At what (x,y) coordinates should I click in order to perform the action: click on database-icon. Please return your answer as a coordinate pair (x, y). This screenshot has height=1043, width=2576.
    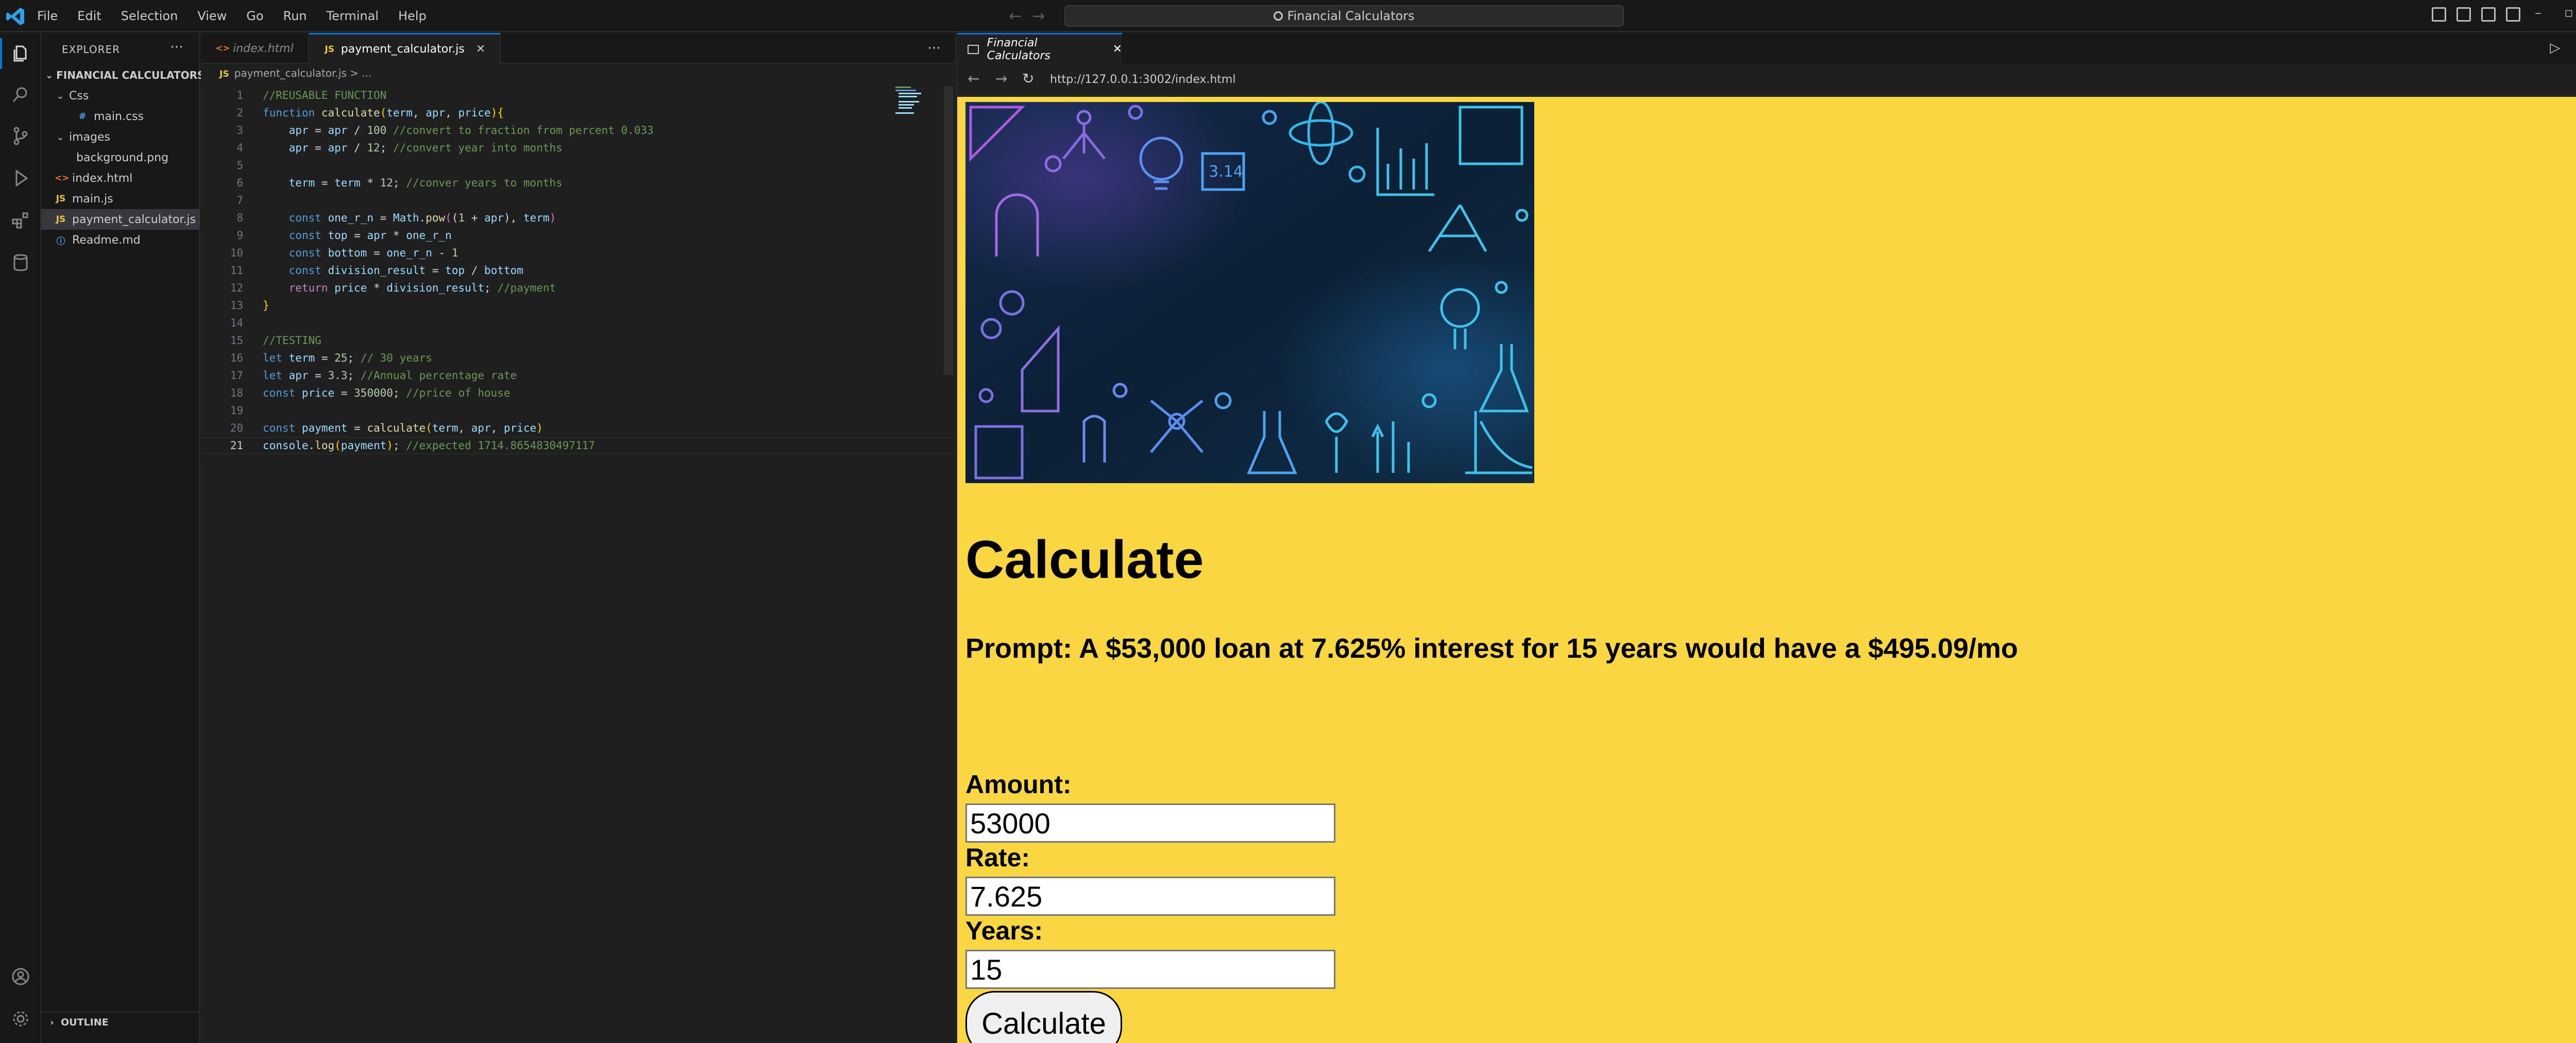
    Looking at the image, I should click on (20, 262).